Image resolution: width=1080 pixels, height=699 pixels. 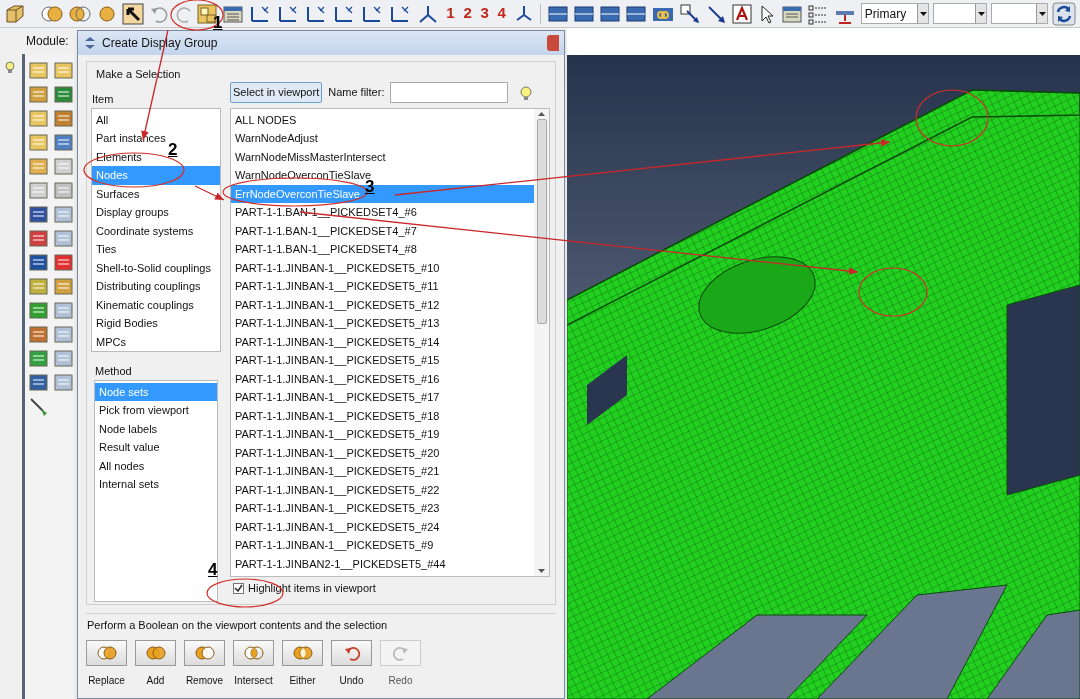 What do you see at coordinates (106, 249) in the screenshot?
I see `list-item: Ties` at bounding box center [106, 249].